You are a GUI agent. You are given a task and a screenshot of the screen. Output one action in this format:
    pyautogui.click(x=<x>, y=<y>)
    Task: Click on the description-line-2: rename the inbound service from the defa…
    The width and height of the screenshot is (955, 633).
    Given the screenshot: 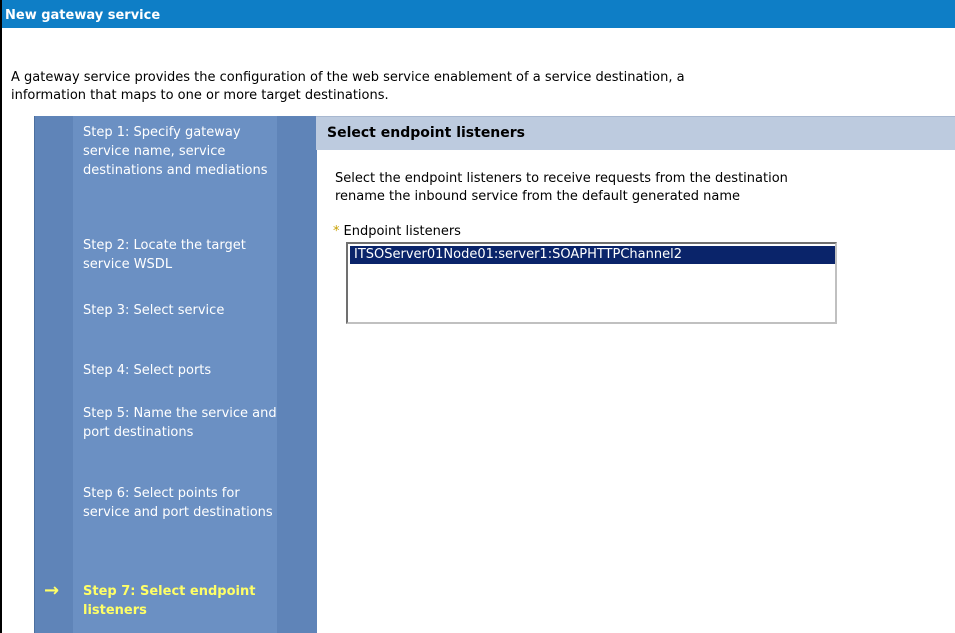 What is the action you would take?
    pyautogui.click(x=538, y=196)
    